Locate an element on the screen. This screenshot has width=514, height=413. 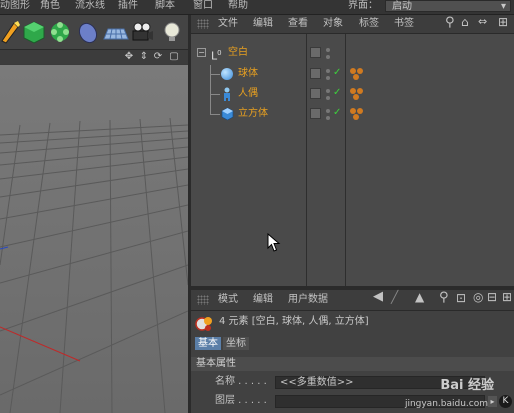
layout-select: 启动 ▾ is located at coordinates (448, 6).